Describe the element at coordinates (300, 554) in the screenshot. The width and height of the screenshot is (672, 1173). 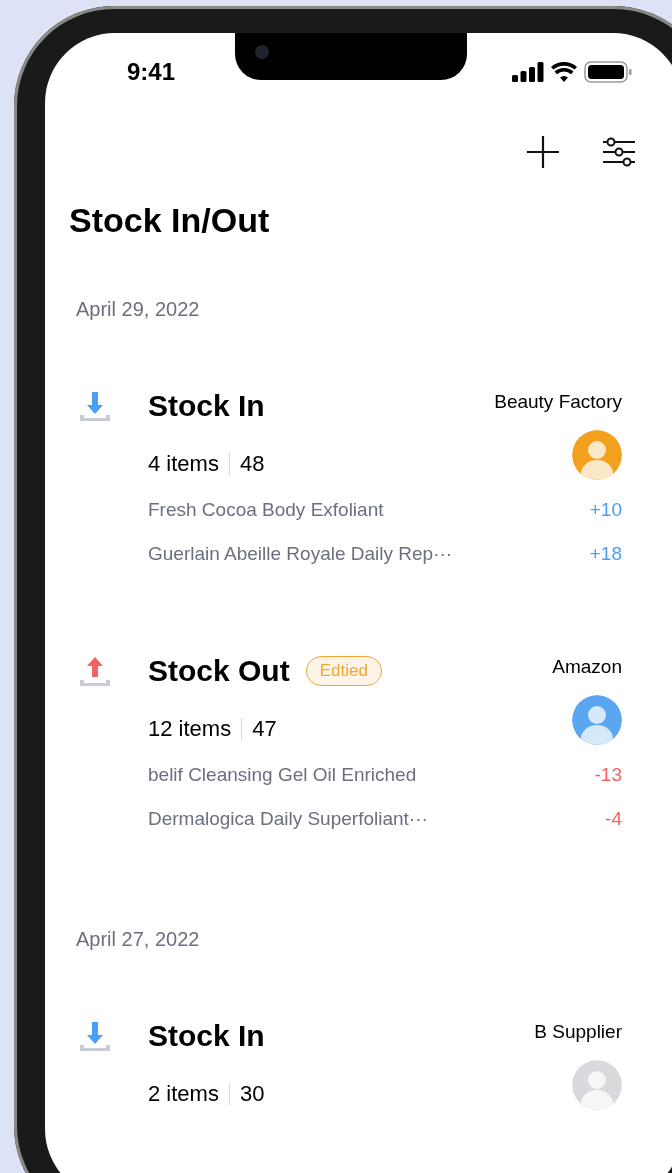
I see `product-name: Guerlain Abeille Royale Daily Rep···` at that location.